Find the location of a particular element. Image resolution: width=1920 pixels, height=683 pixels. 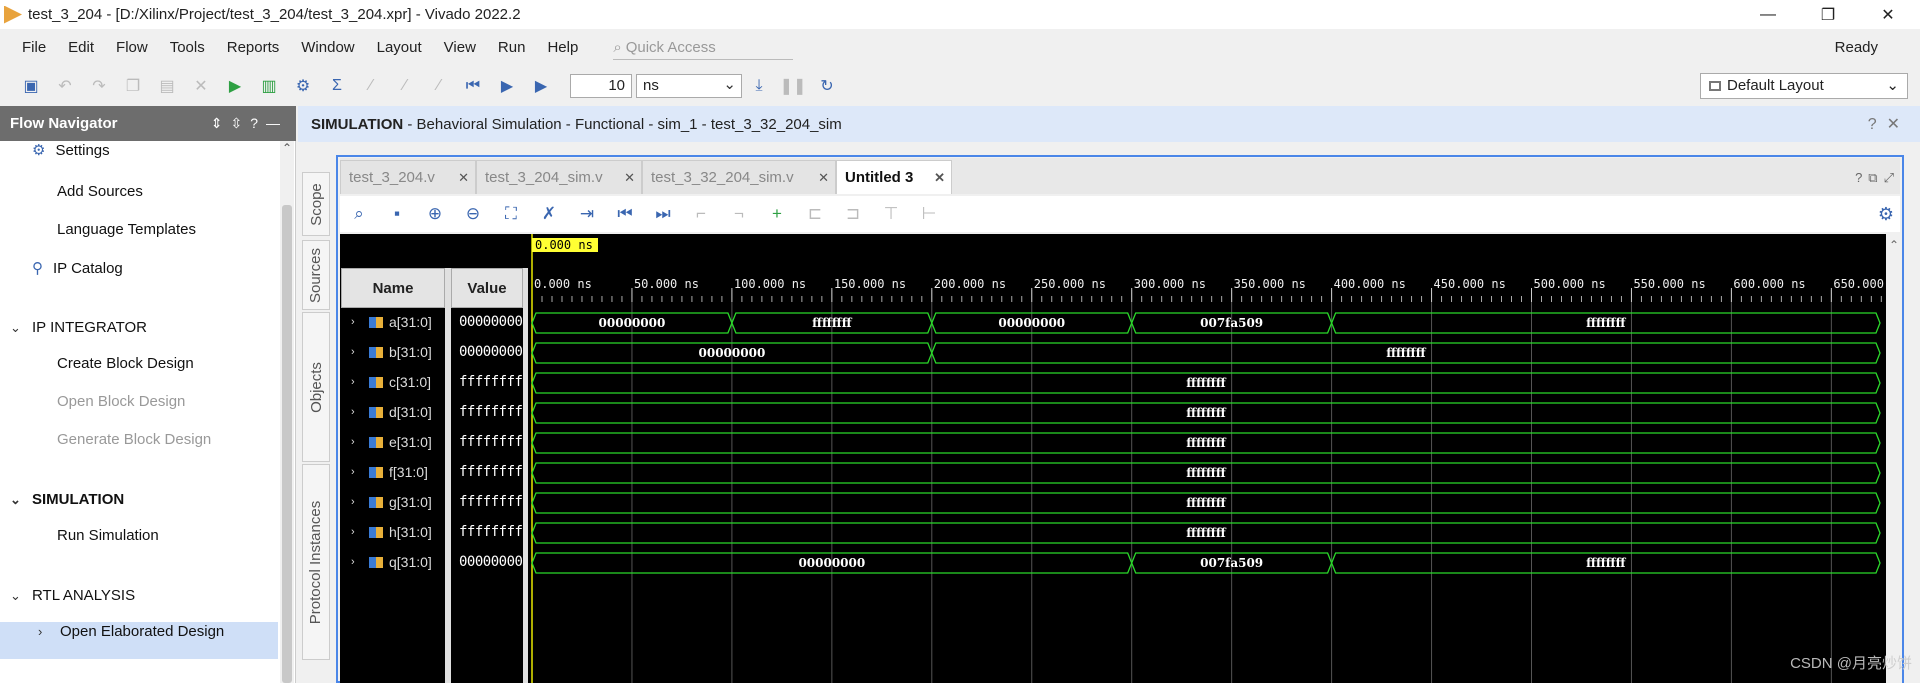

layout-select: Default Layout ⌄ is located at coordinates (1804, 86).